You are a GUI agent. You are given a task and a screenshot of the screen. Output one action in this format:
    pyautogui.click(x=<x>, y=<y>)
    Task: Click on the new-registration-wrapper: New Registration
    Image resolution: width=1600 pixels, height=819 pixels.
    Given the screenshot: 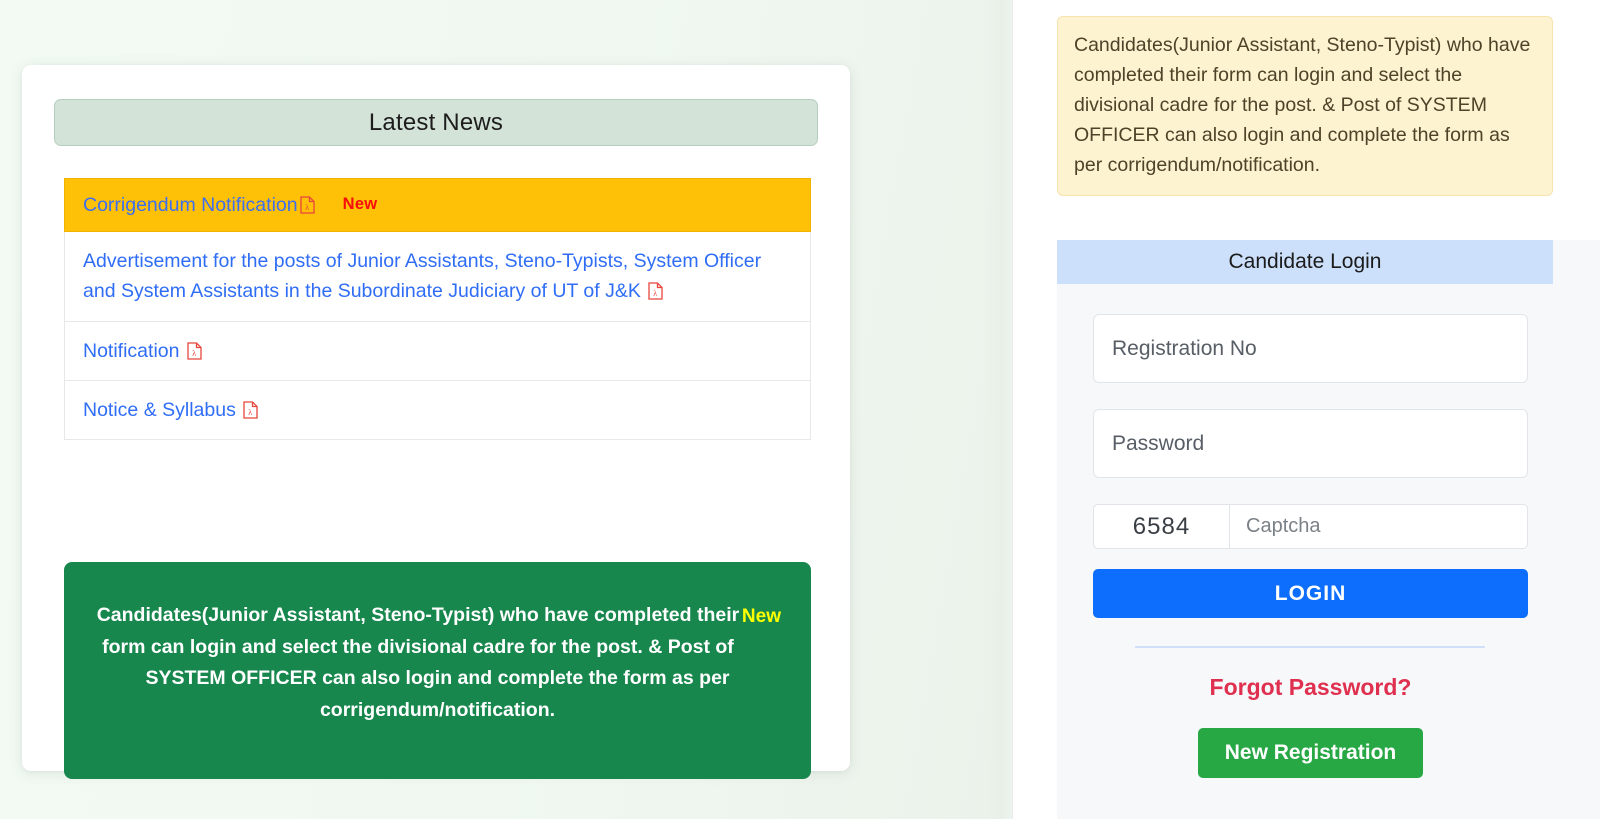 What is the action you would take?
    pyautogui.click(x=1310, y=753)
    